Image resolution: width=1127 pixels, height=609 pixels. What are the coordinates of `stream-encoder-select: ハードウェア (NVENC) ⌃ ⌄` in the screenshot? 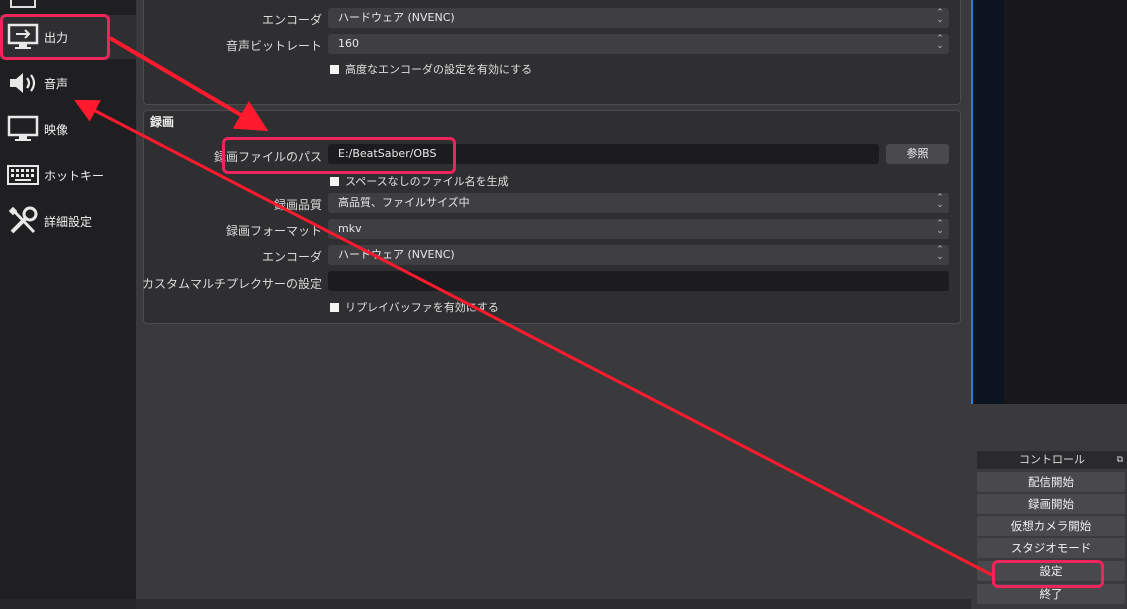 It's located at (638, 18).